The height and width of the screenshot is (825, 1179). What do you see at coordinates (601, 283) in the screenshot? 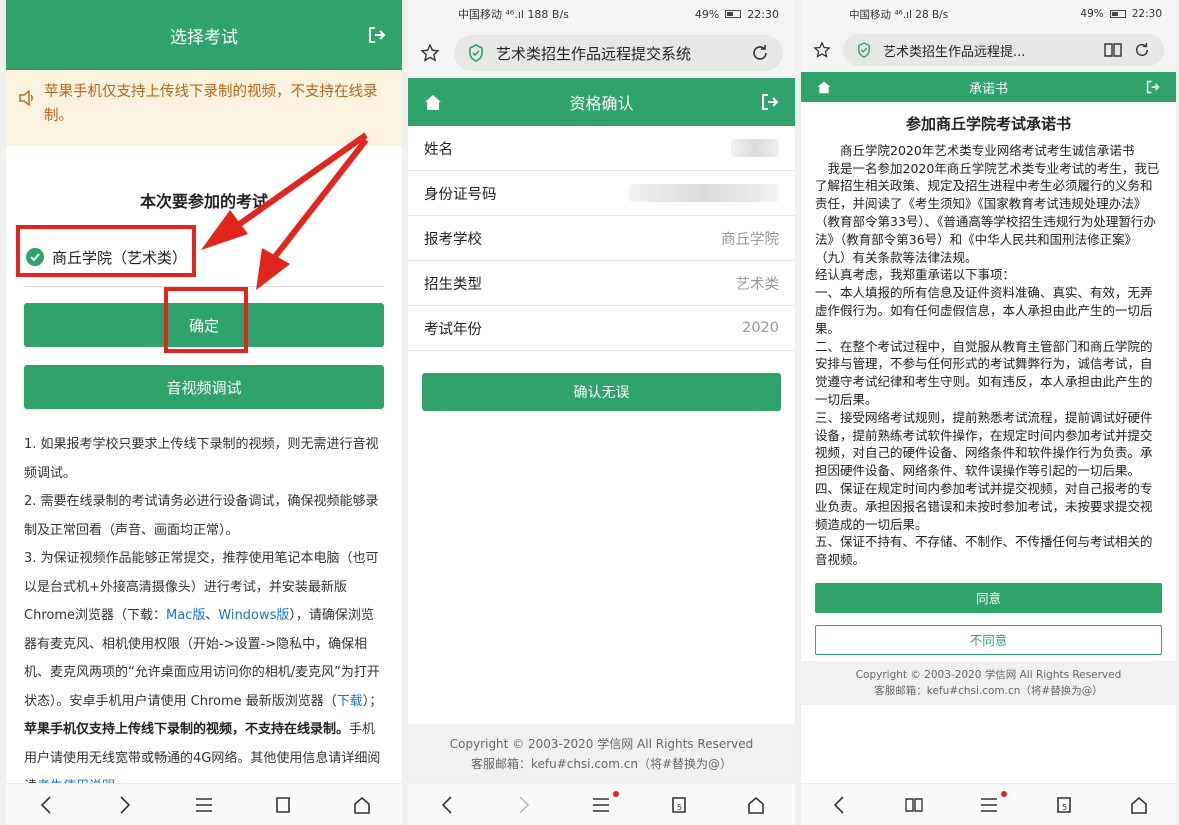
I see `info-row-type: 招生类型 艺术类` at bounding box center [601, 283].